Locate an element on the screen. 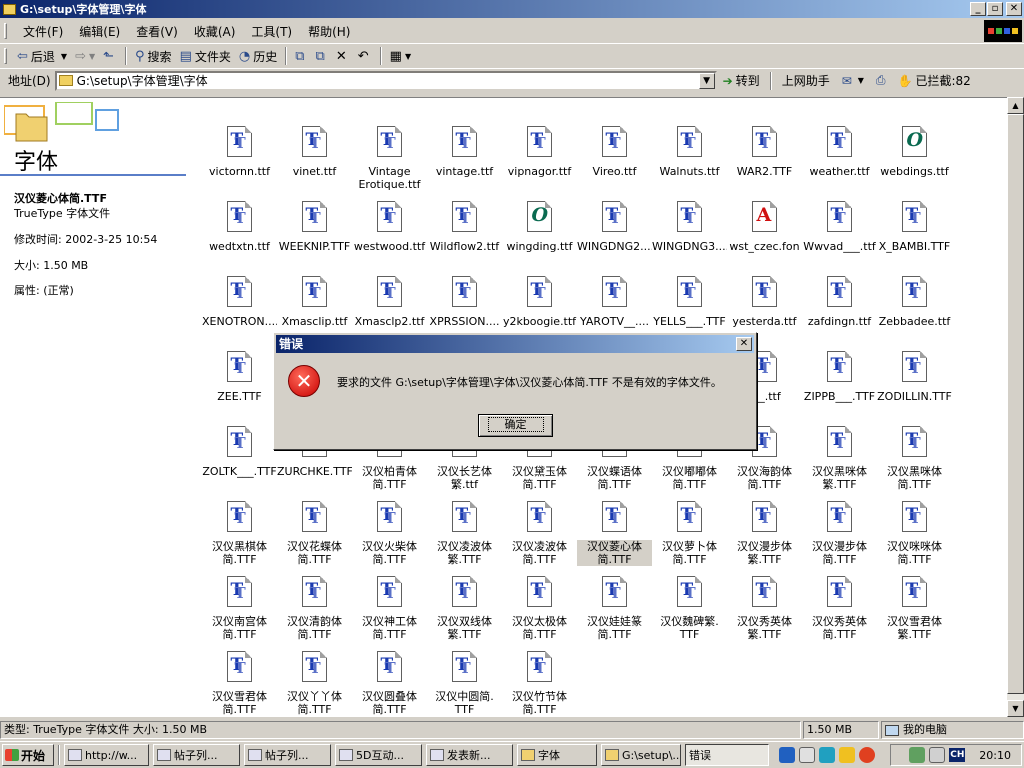 The image size is (1024, 768). menu-file: 文件(F) is located at coordinates (43, 31).